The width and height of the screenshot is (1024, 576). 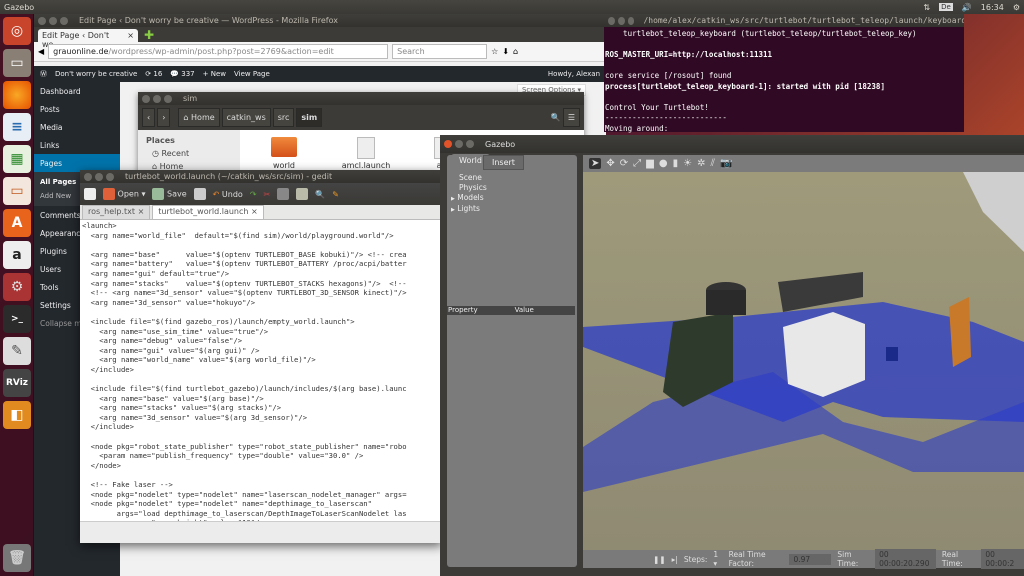 What do you see at coordinates (469, 198) in the screenshot?
I see `tree-models: ▶ Models` at bounding box center [469, 198].